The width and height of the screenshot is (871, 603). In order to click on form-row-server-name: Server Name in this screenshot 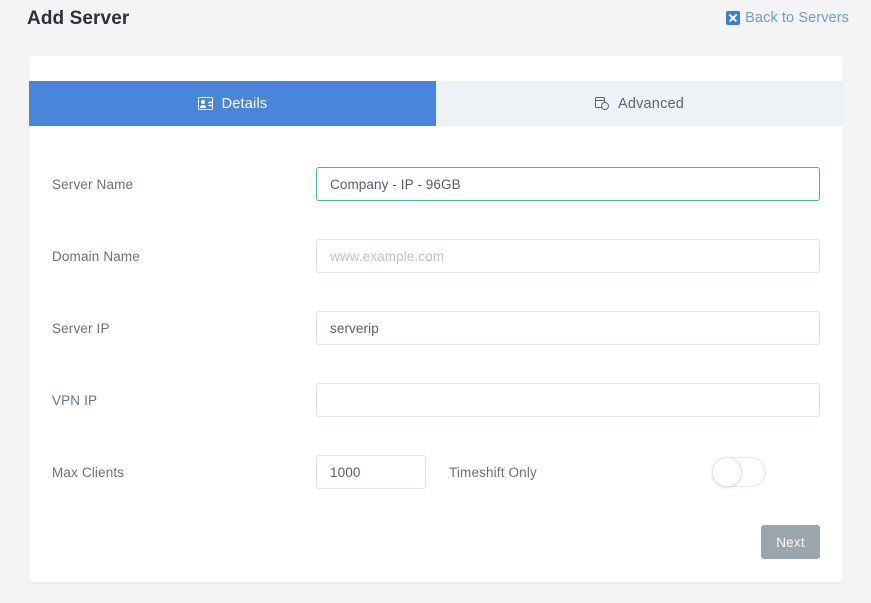, I will do `click(436, 184)`.